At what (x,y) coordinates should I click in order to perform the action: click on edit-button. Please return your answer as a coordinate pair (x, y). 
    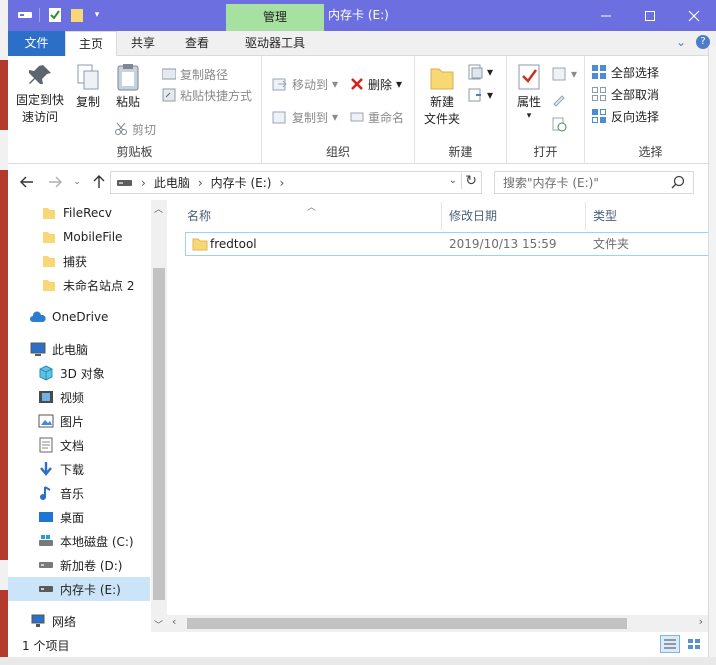
    Looking at the image, I should click on (559, 99).